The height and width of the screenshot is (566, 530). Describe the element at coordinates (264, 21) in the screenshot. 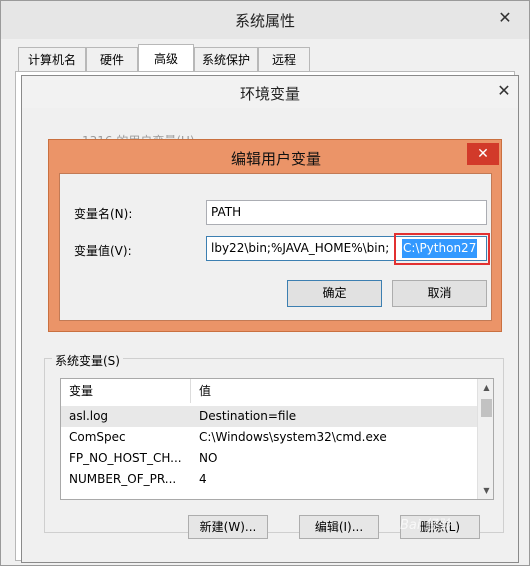

I see `system-properties-title: 系统属性` at that location.